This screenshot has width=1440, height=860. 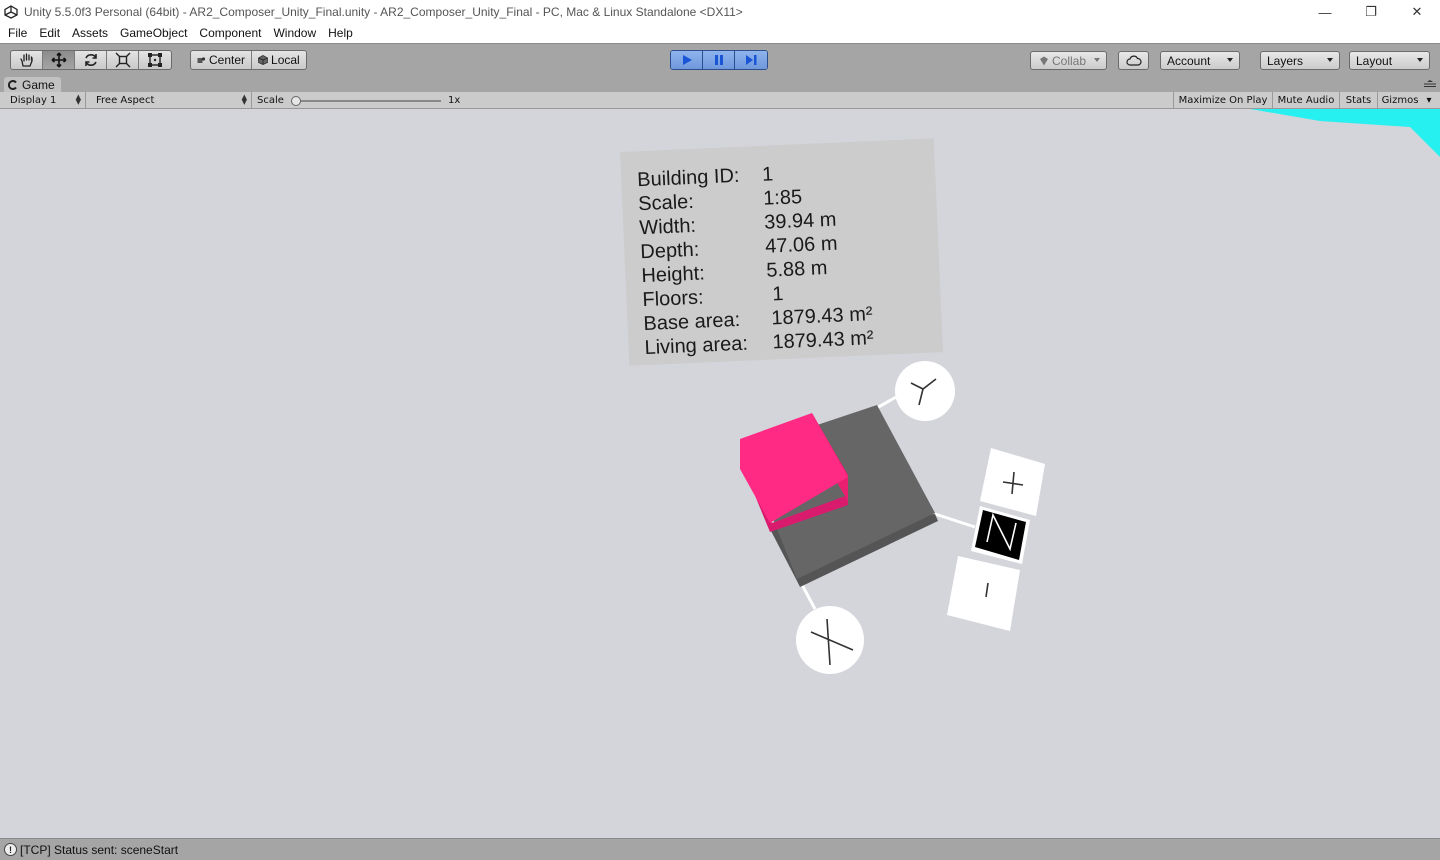 I want to click on collab-button: Collab, so click(x=1068, y=60).